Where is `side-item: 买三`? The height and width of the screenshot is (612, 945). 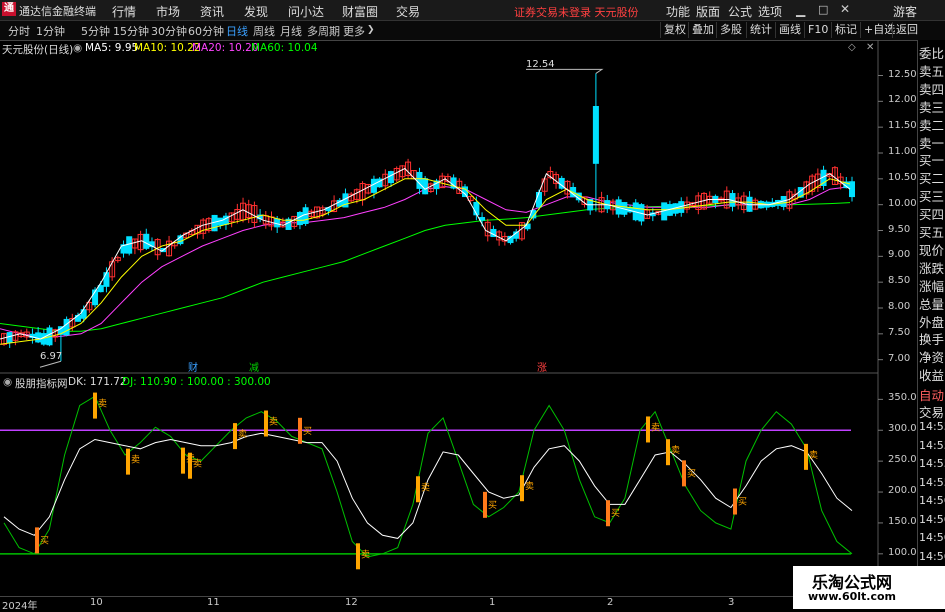 side-item: 买三 is located at coordinates (931, 195).